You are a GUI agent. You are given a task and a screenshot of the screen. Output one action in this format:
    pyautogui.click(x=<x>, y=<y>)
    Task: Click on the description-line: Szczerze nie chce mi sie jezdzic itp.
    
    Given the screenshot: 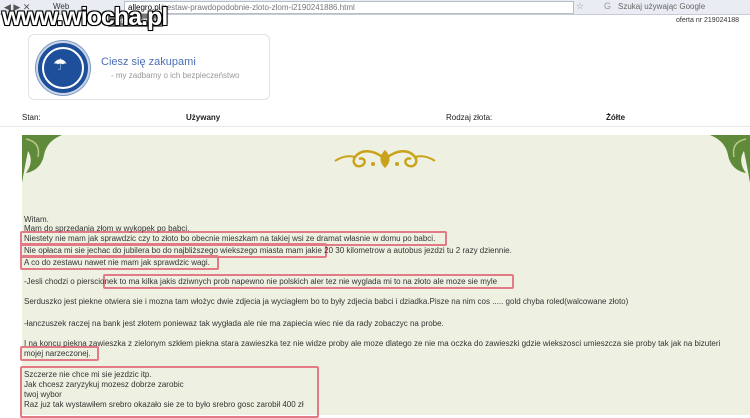 What is the action you would take?
    pyautogui.click(x=88, y=374)
    